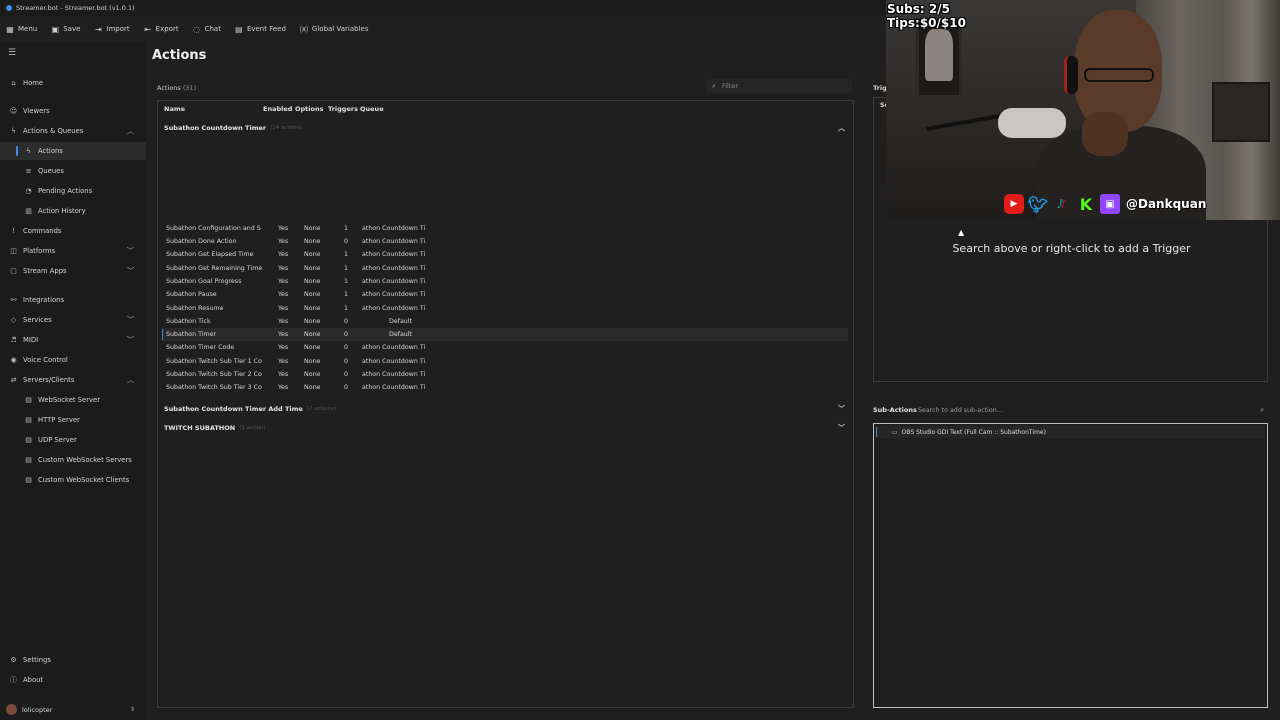  Describe the element at coordinates (65, 29) in the screenshot. I see `save-button: ▣ Save` at that location.